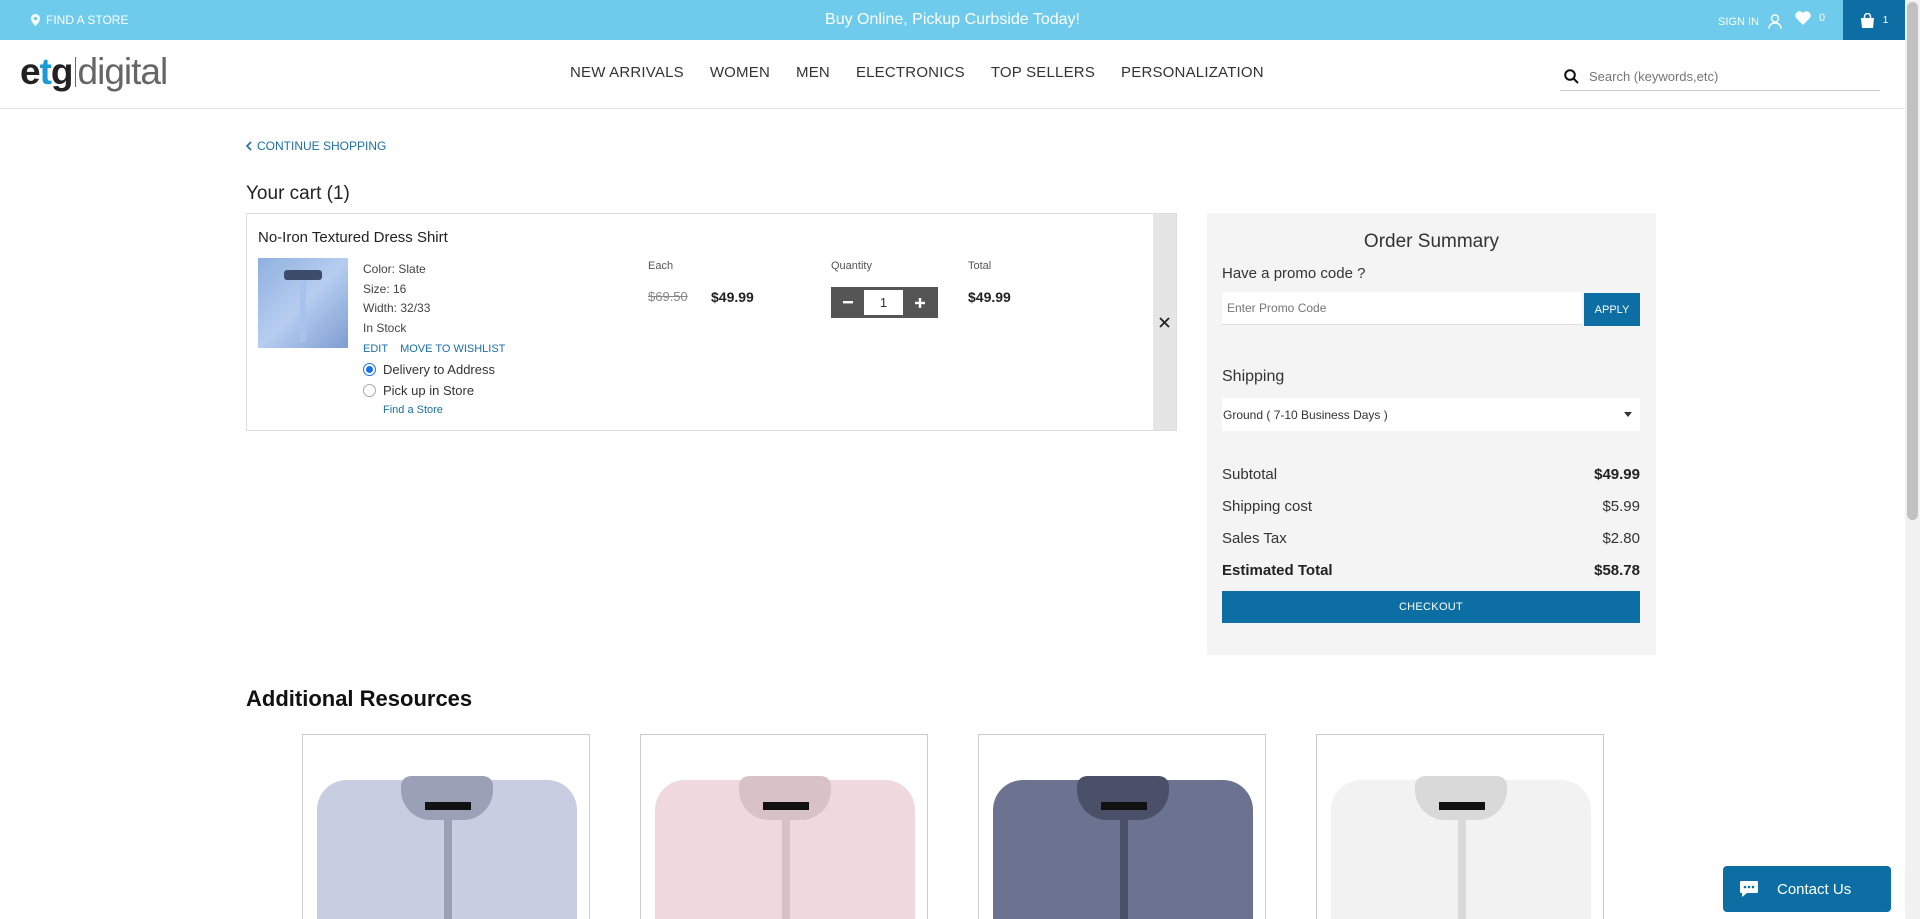 The height and width of the screenshot is (919, 1920). I want to click on promo-code-input, so click(1402, 308).